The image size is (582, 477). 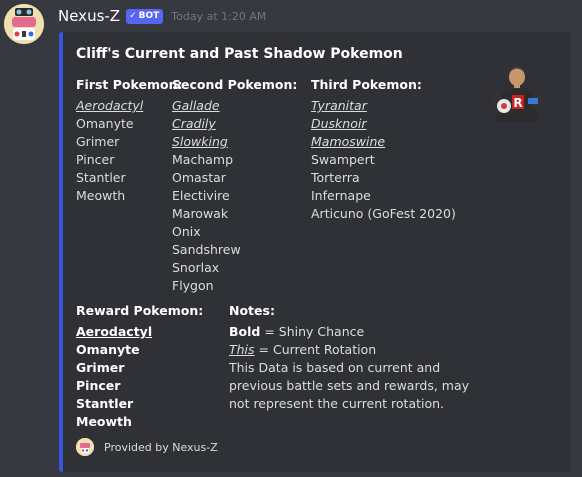 What do you see at coordinates (517, 103) in the screenshot?
I see `svg-text: R` at bounding box center [517, 103].